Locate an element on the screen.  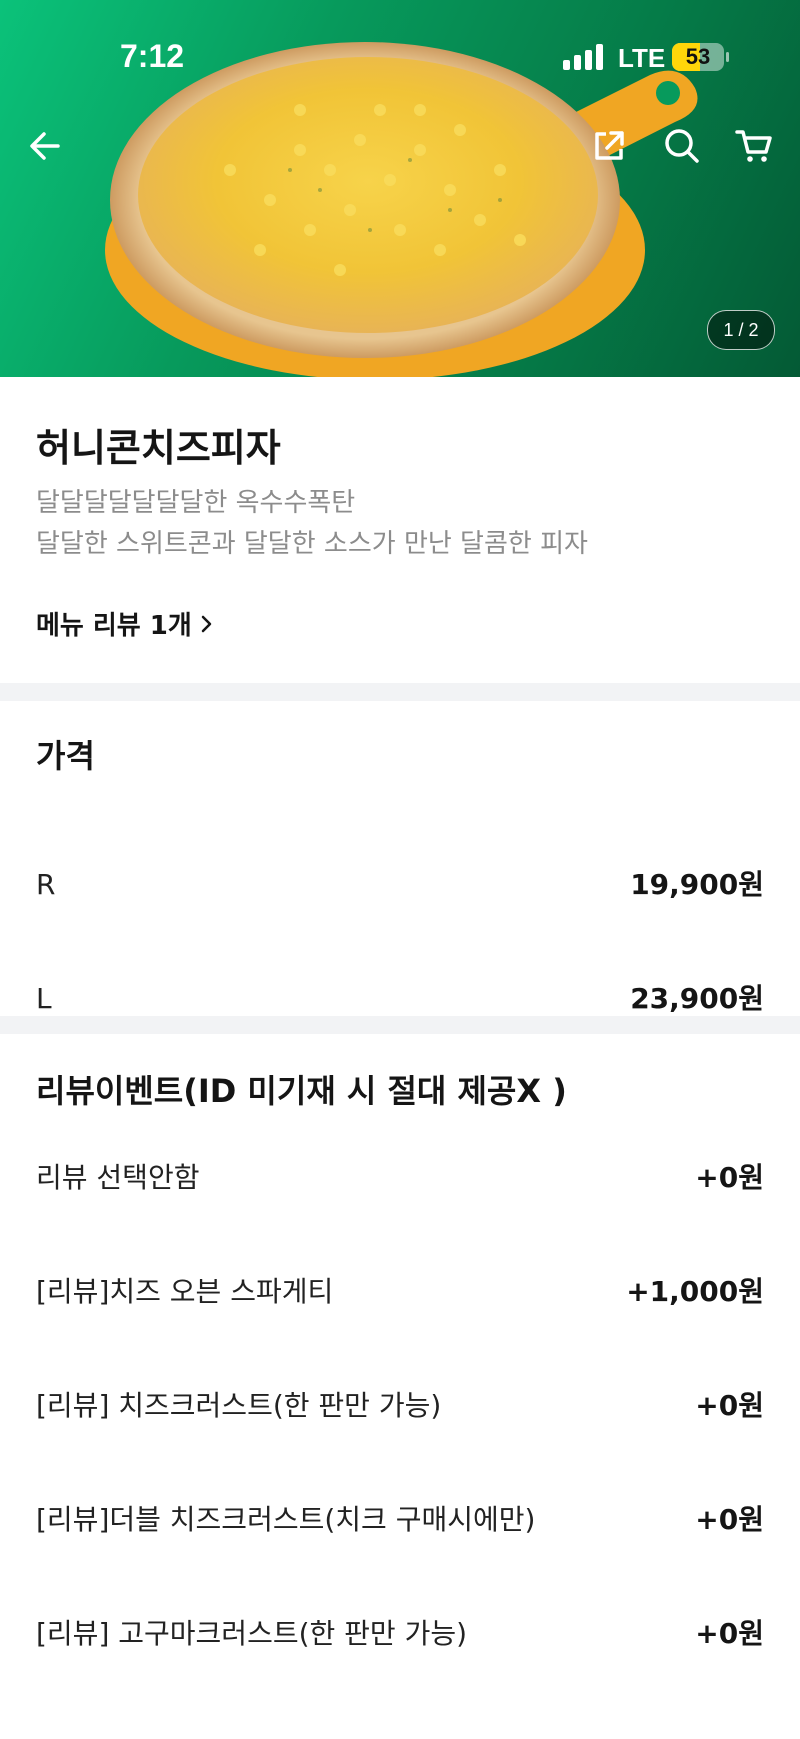
review-option-row: [리뷰] 치즈크러스트(한 판만 가능) +0원 is located at coordinates (400, 1406).